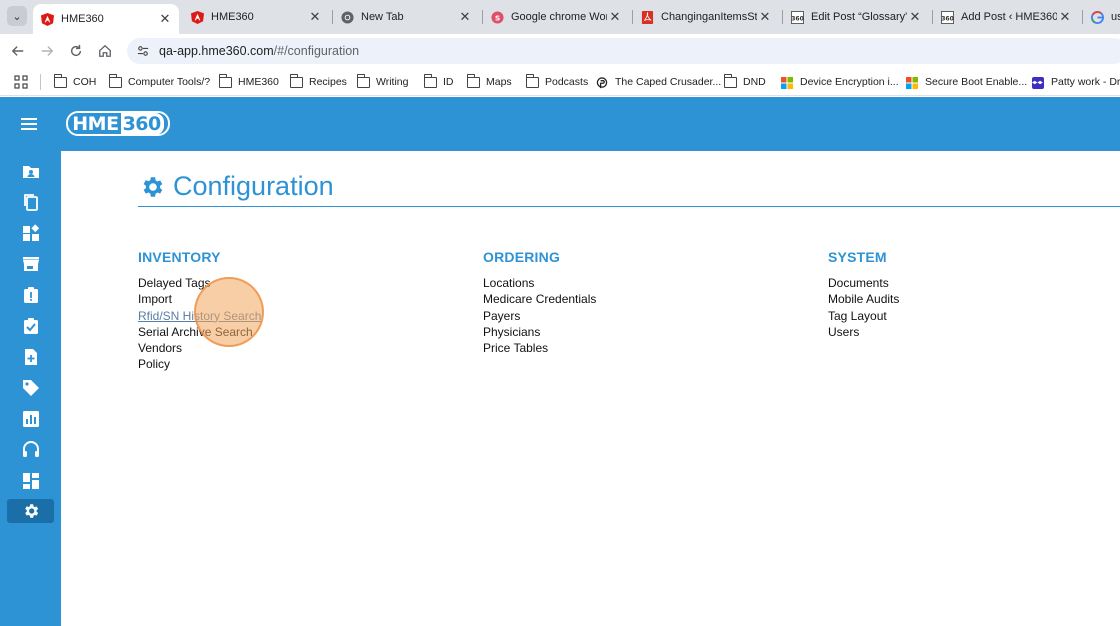 This screenshot has height=626, width=1120. Describe the element at coordinates (863, 332) in the screenshot. I see `link-users: Users` at that location.